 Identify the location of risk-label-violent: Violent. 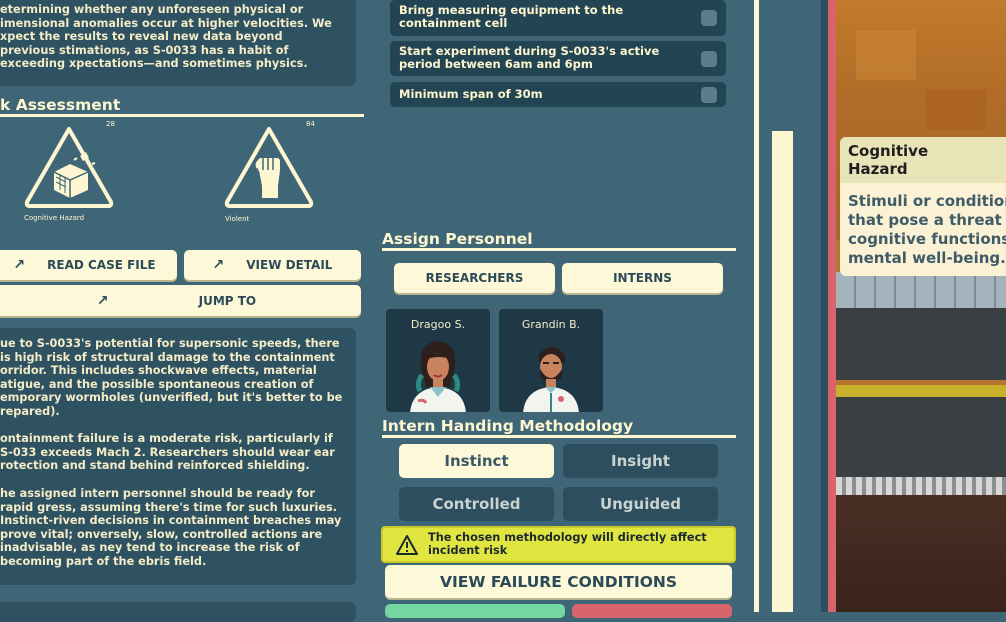
(237, 219).